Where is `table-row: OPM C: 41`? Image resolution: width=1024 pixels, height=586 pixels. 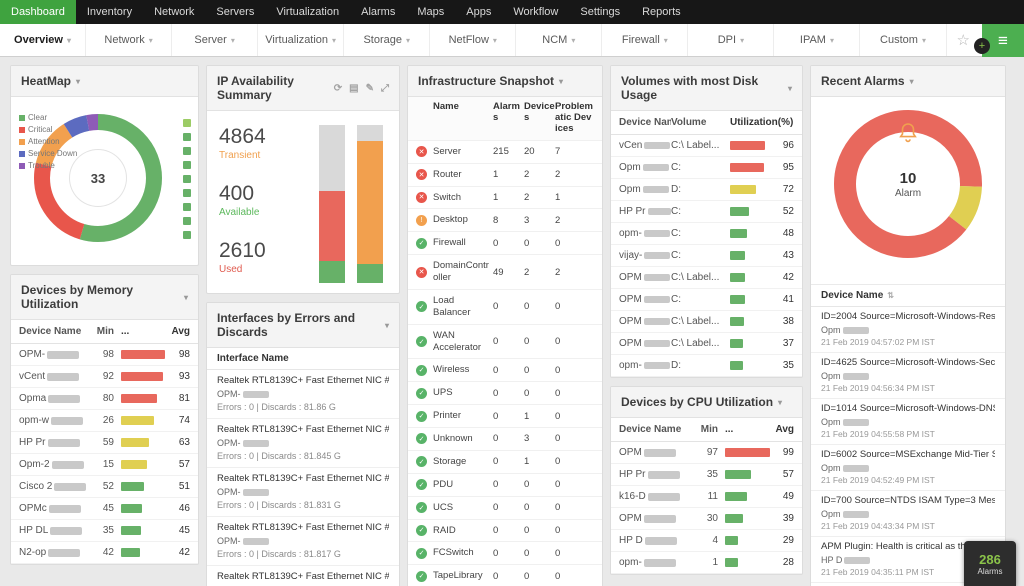 table-row: OPM C: 41 is located at coordinates (706, 300).